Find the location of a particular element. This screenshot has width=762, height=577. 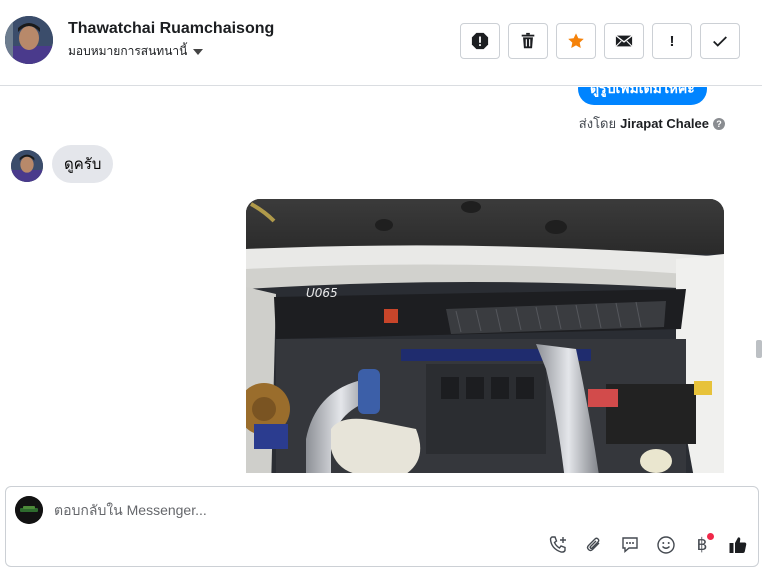

alert-circle-icon is located at coordinates (480, 41).